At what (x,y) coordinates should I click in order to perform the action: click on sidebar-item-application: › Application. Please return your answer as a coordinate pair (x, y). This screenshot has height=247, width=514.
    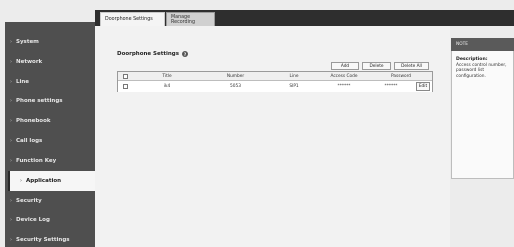
    Looking at the image, I should click on (51, 181).